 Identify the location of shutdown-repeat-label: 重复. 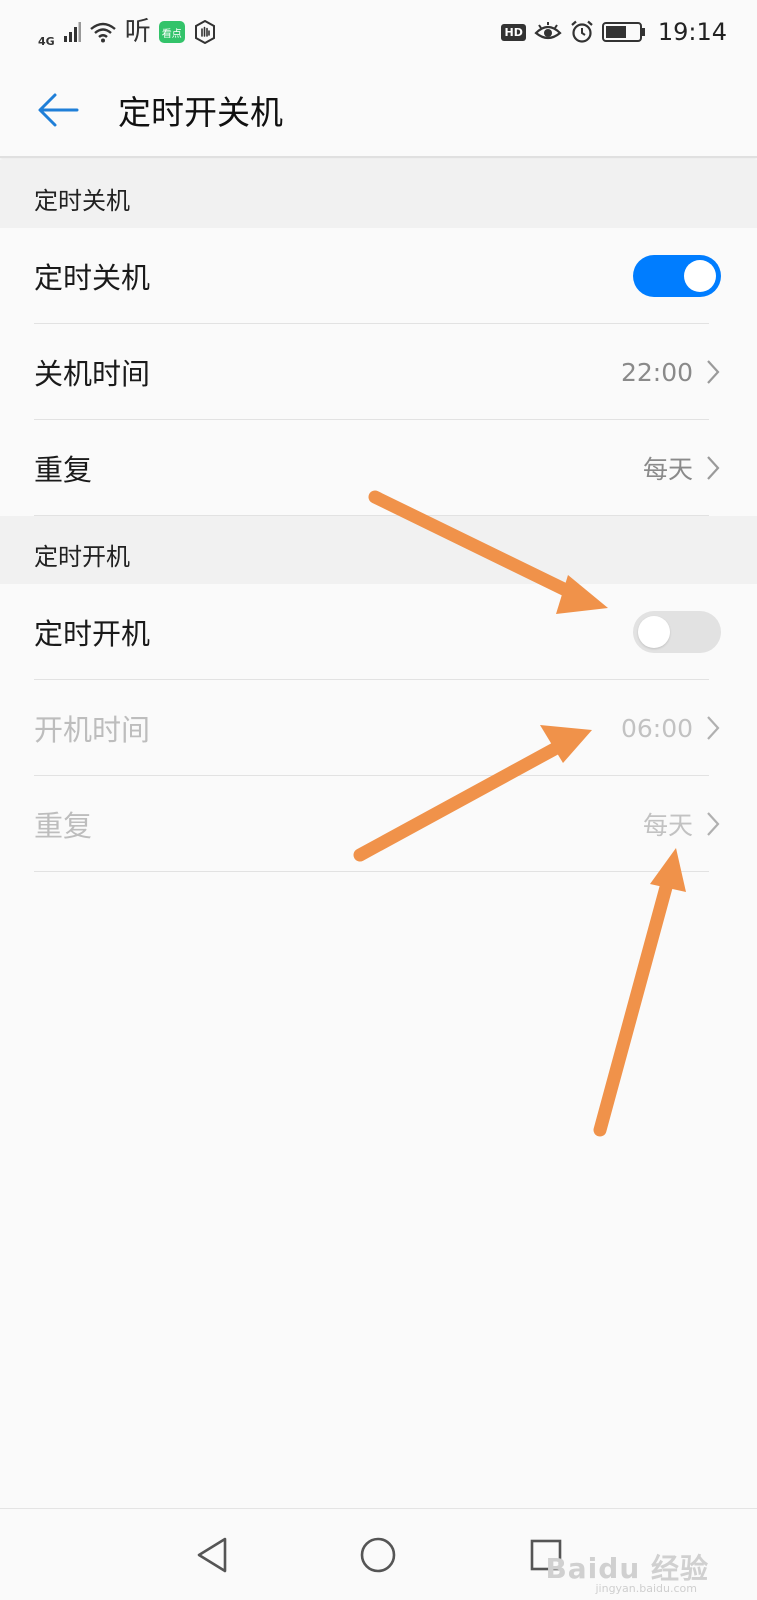
(63, 470).